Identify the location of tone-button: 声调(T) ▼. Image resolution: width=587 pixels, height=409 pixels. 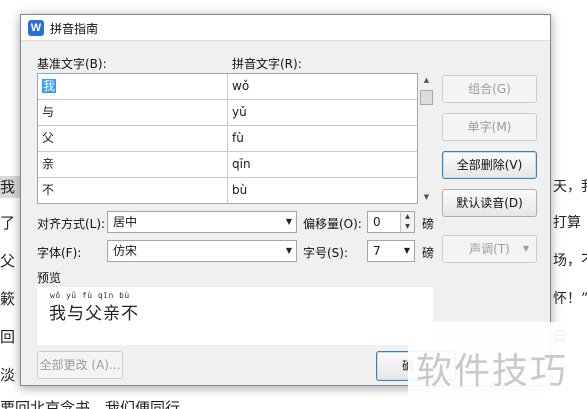
(489, 249).